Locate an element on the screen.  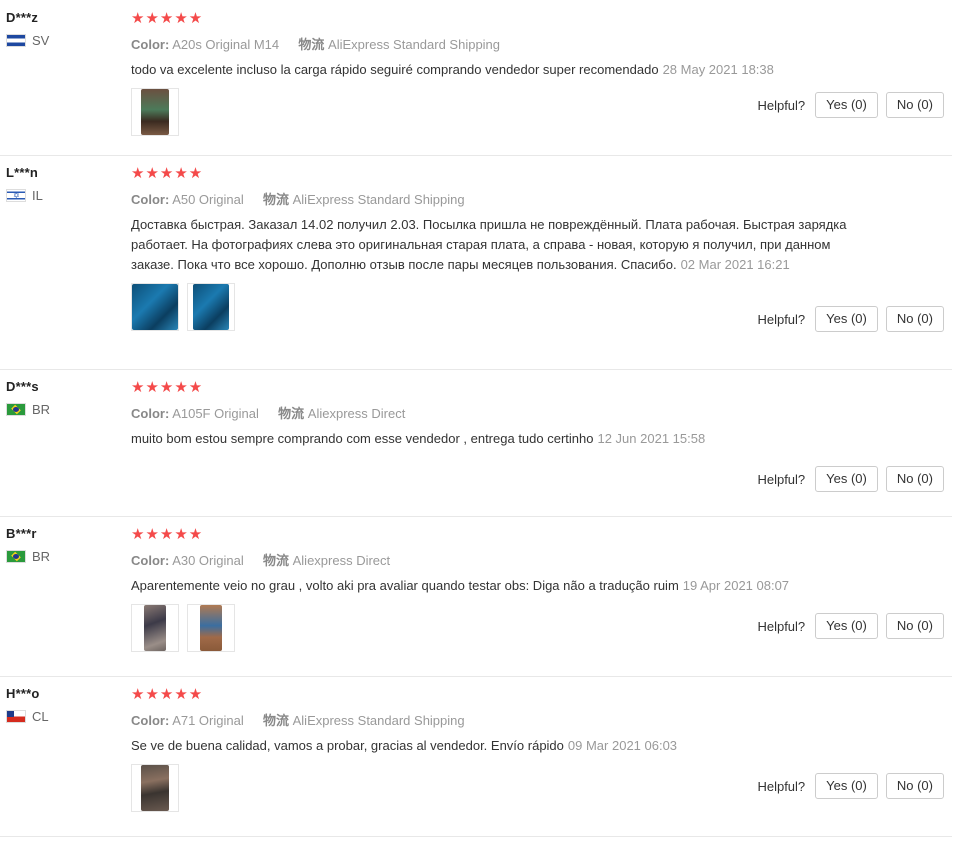
color-value: A71 Original is located at coordinates (208, 720).